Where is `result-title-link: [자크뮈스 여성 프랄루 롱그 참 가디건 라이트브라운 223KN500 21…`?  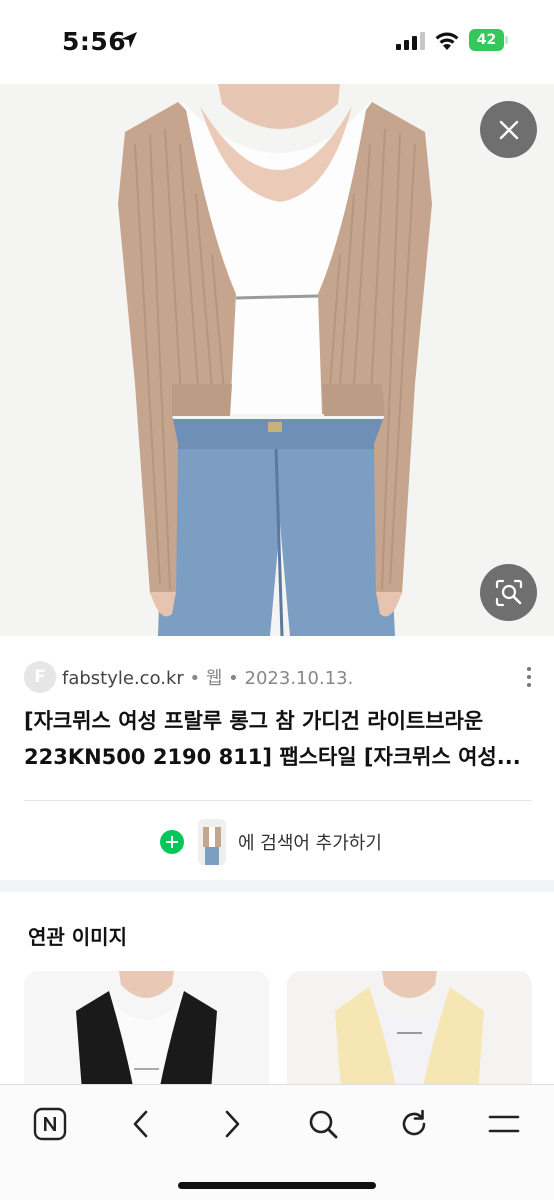
result-title-link: [자크뮈스 여성 프랄루 롱그 참 가디건 라이트브라운 223KN500 21… is located at coordinates (280, 739).